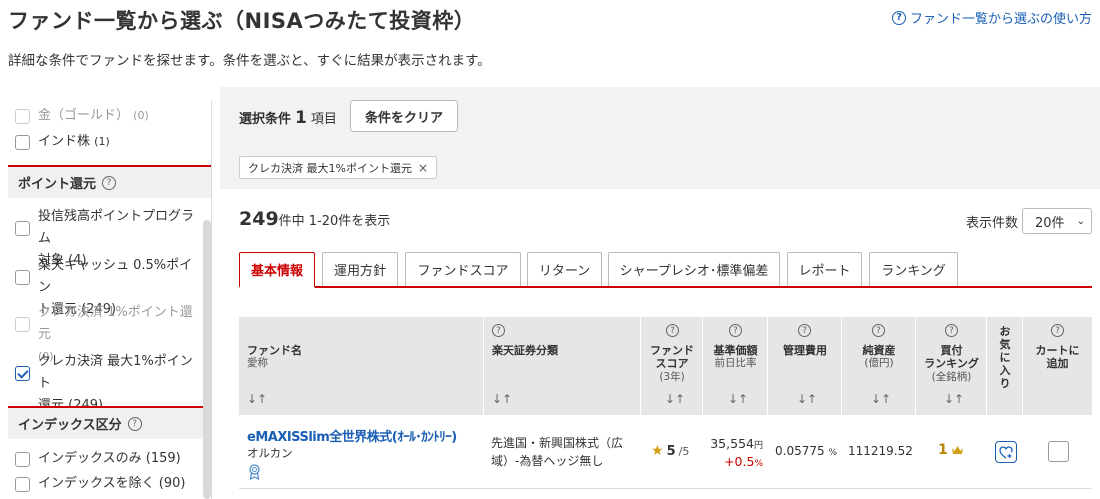 The width and height of the screenshot is (1100, 499). Describe the element at coordinates (672, 366) in the screenshot. I see `col-fund-score: ? ファンド スコア (3年) ↓↑` at that location.